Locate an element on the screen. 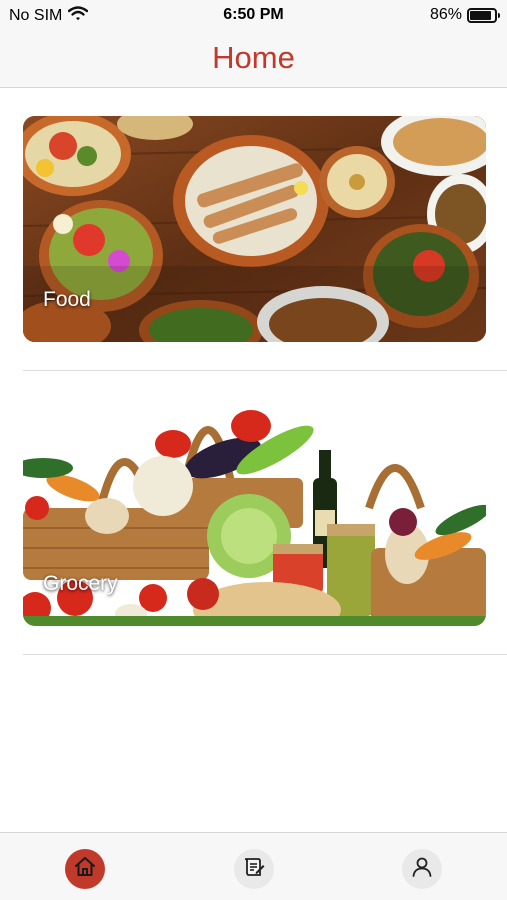 The width and height of the screenshot is (507, 900). battery-percent: 86% is located at coordinates (445, 14).